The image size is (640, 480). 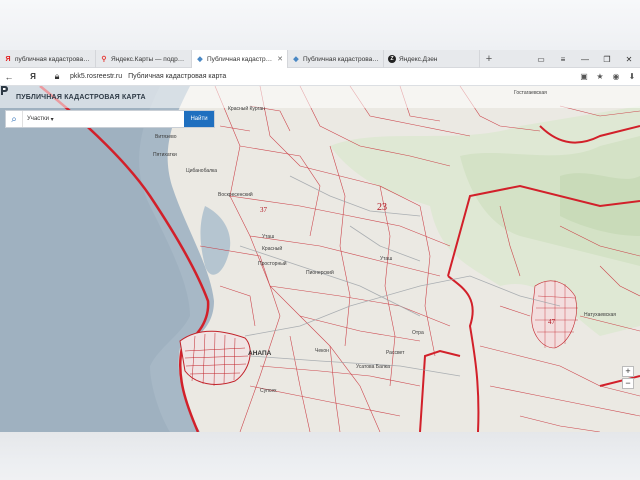 I want to click on rosreestr-logo-icon, so click(x=4, y=90).